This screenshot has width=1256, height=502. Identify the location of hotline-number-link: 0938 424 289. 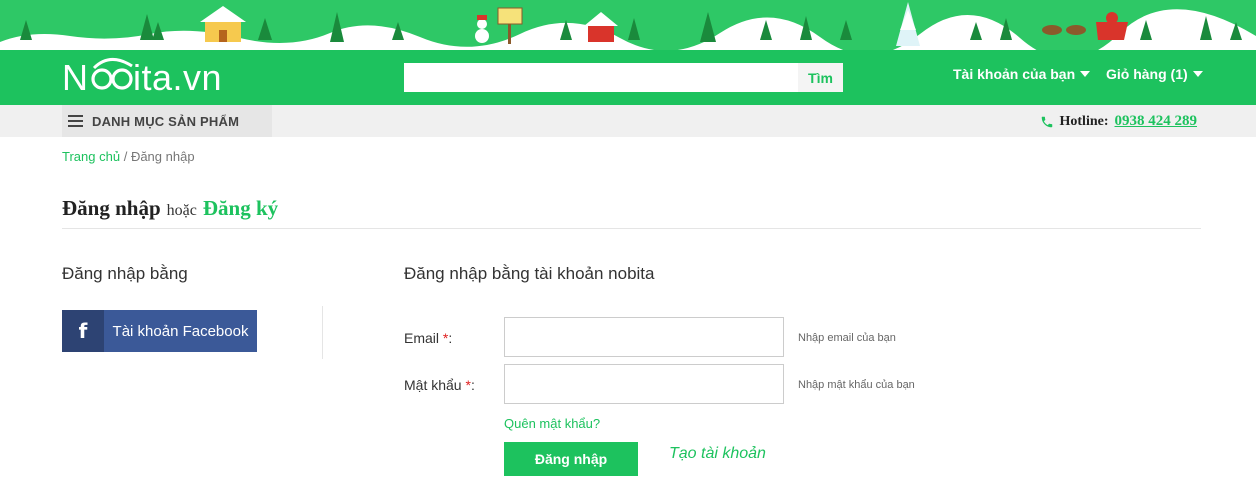
(1156, 121).